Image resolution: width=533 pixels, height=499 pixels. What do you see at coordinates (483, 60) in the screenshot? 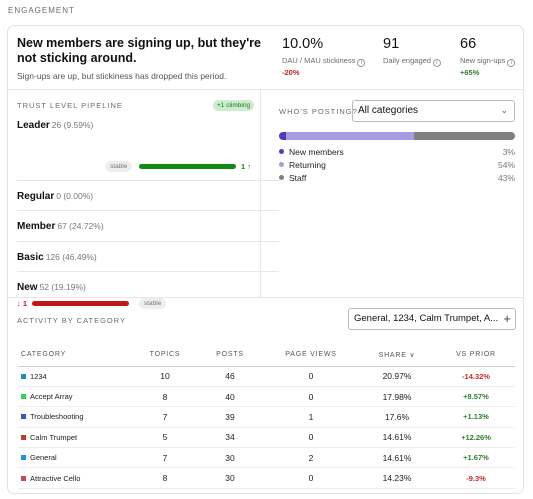
I see `metric-label: New sign-ups` at bounding box center [483, 60].